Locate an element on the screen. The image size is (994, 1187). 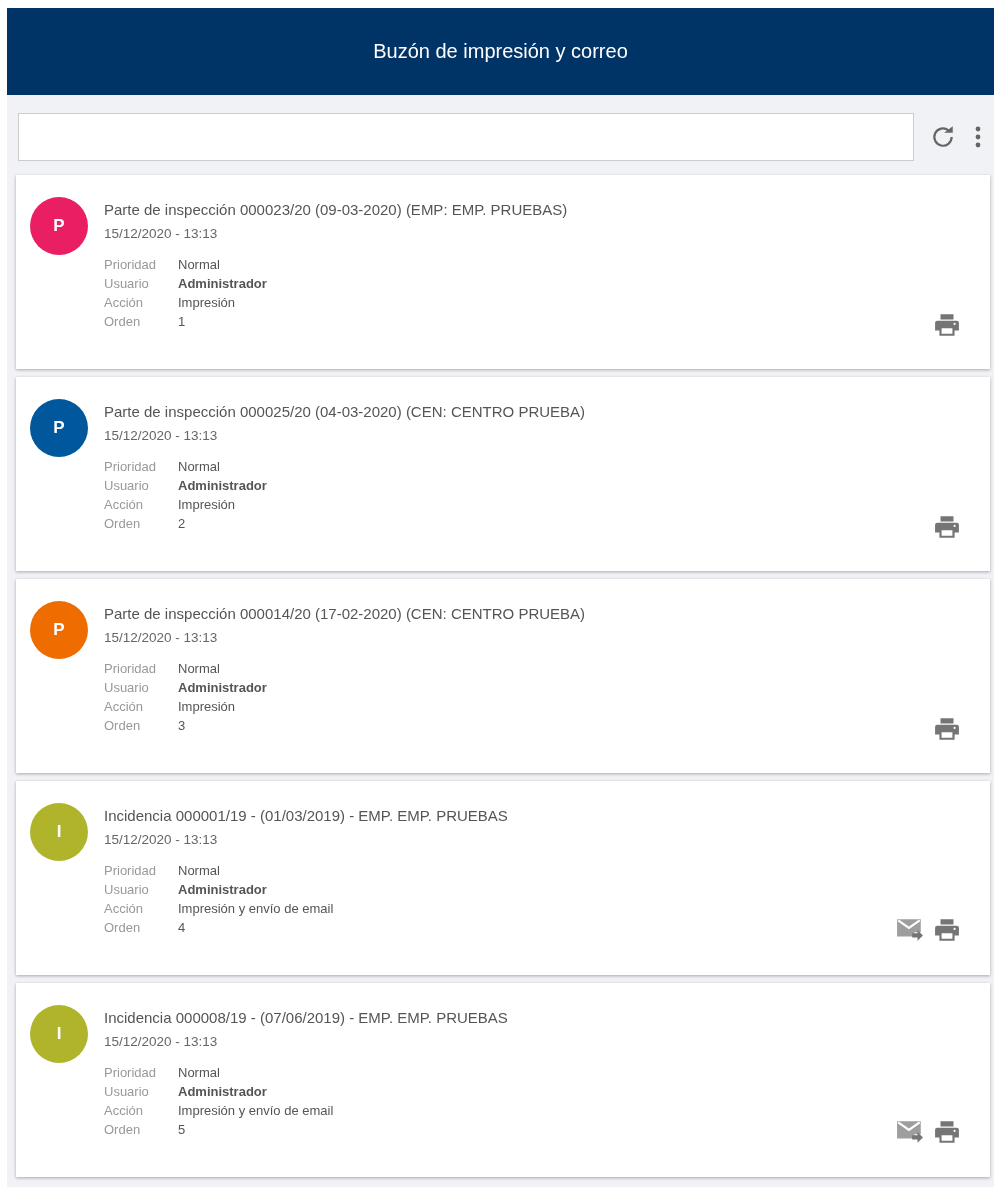
job-title: Parte de inspección 000025/20 (04-03-2020) (CEN: CENTRO PRUEBA) is located at coordinates (345, 411).